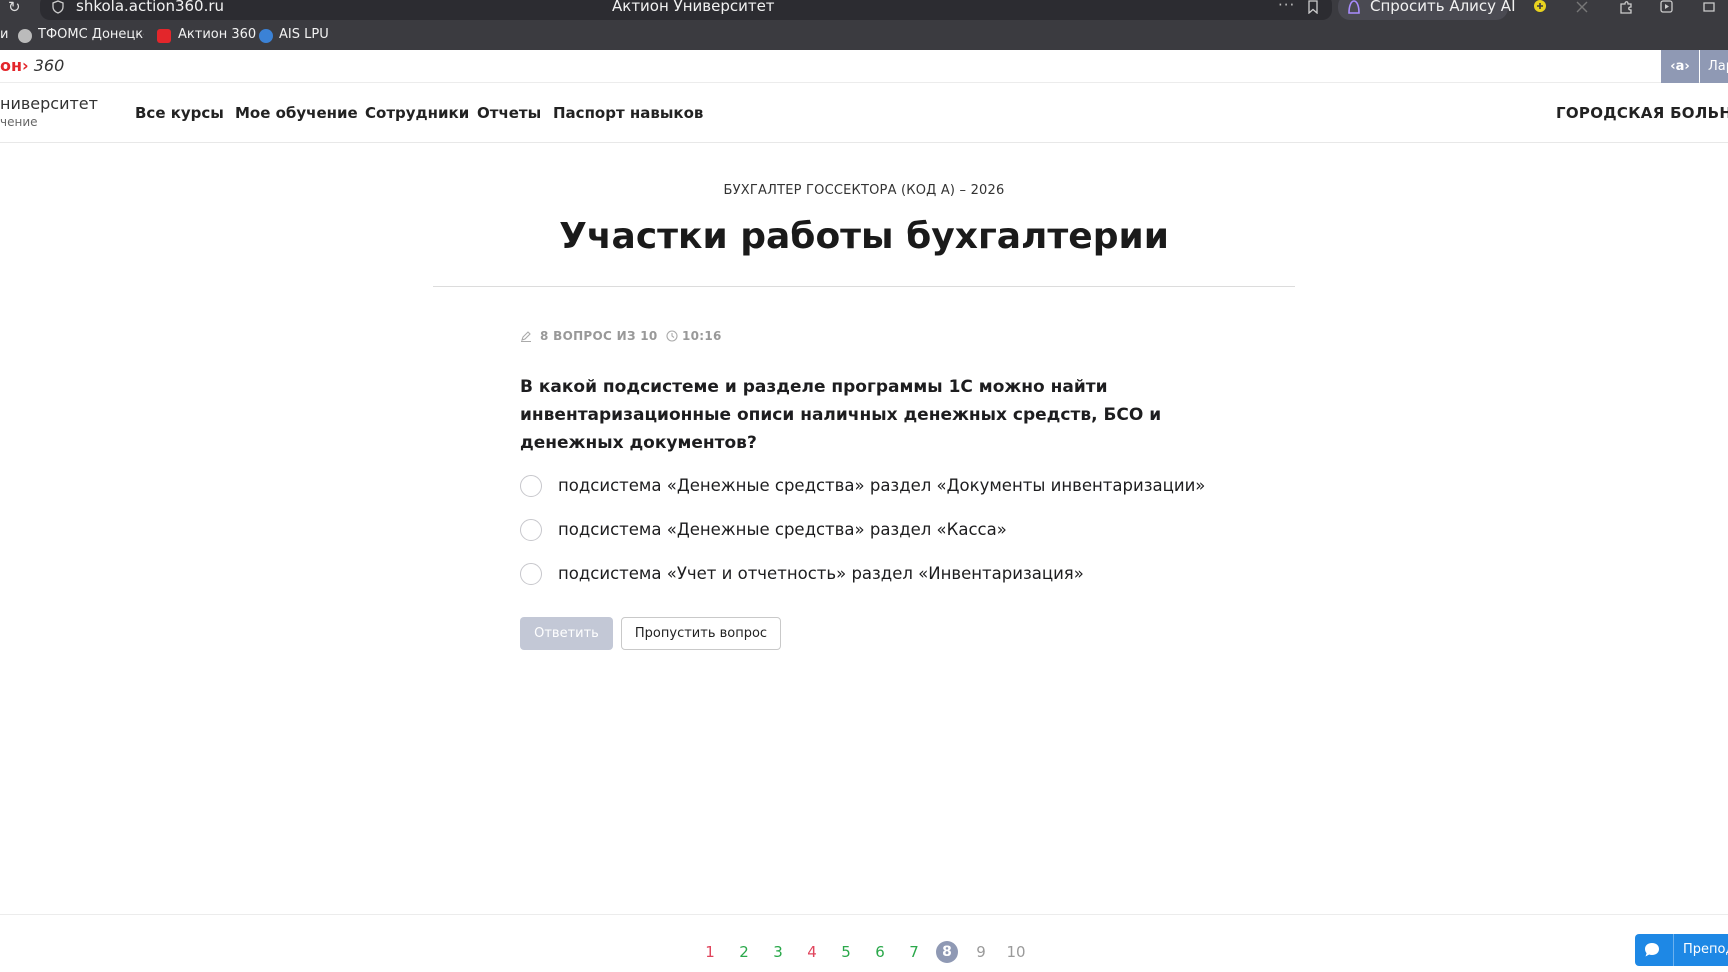 The height and width of the screenshot is (972, 1728). What do you see at coordinates (864, 286) in the screenshot?
I see `title-divider` at bounding box center [864, 286].